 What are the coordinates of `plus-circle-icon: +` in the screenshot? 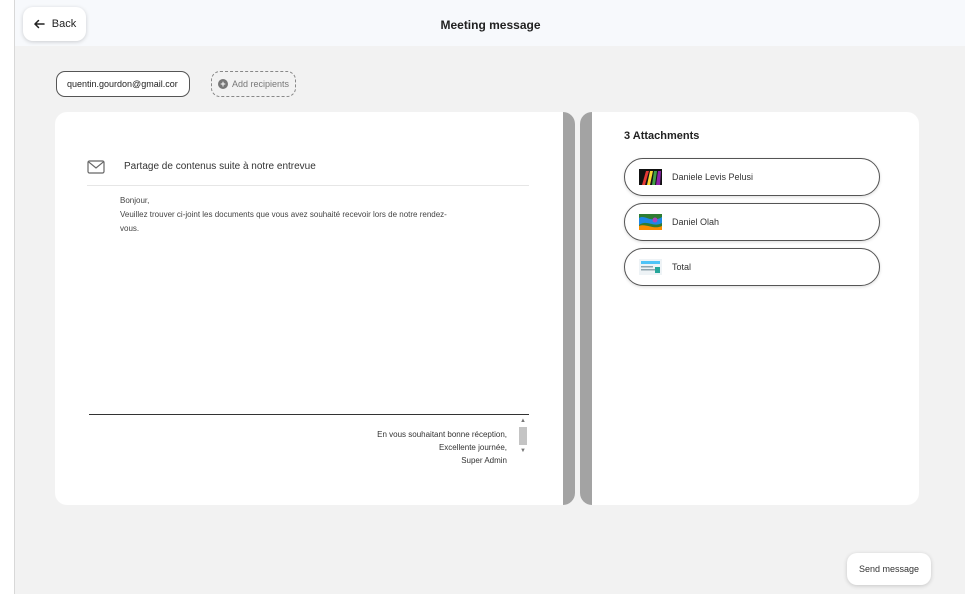 It's located at (222, 84).